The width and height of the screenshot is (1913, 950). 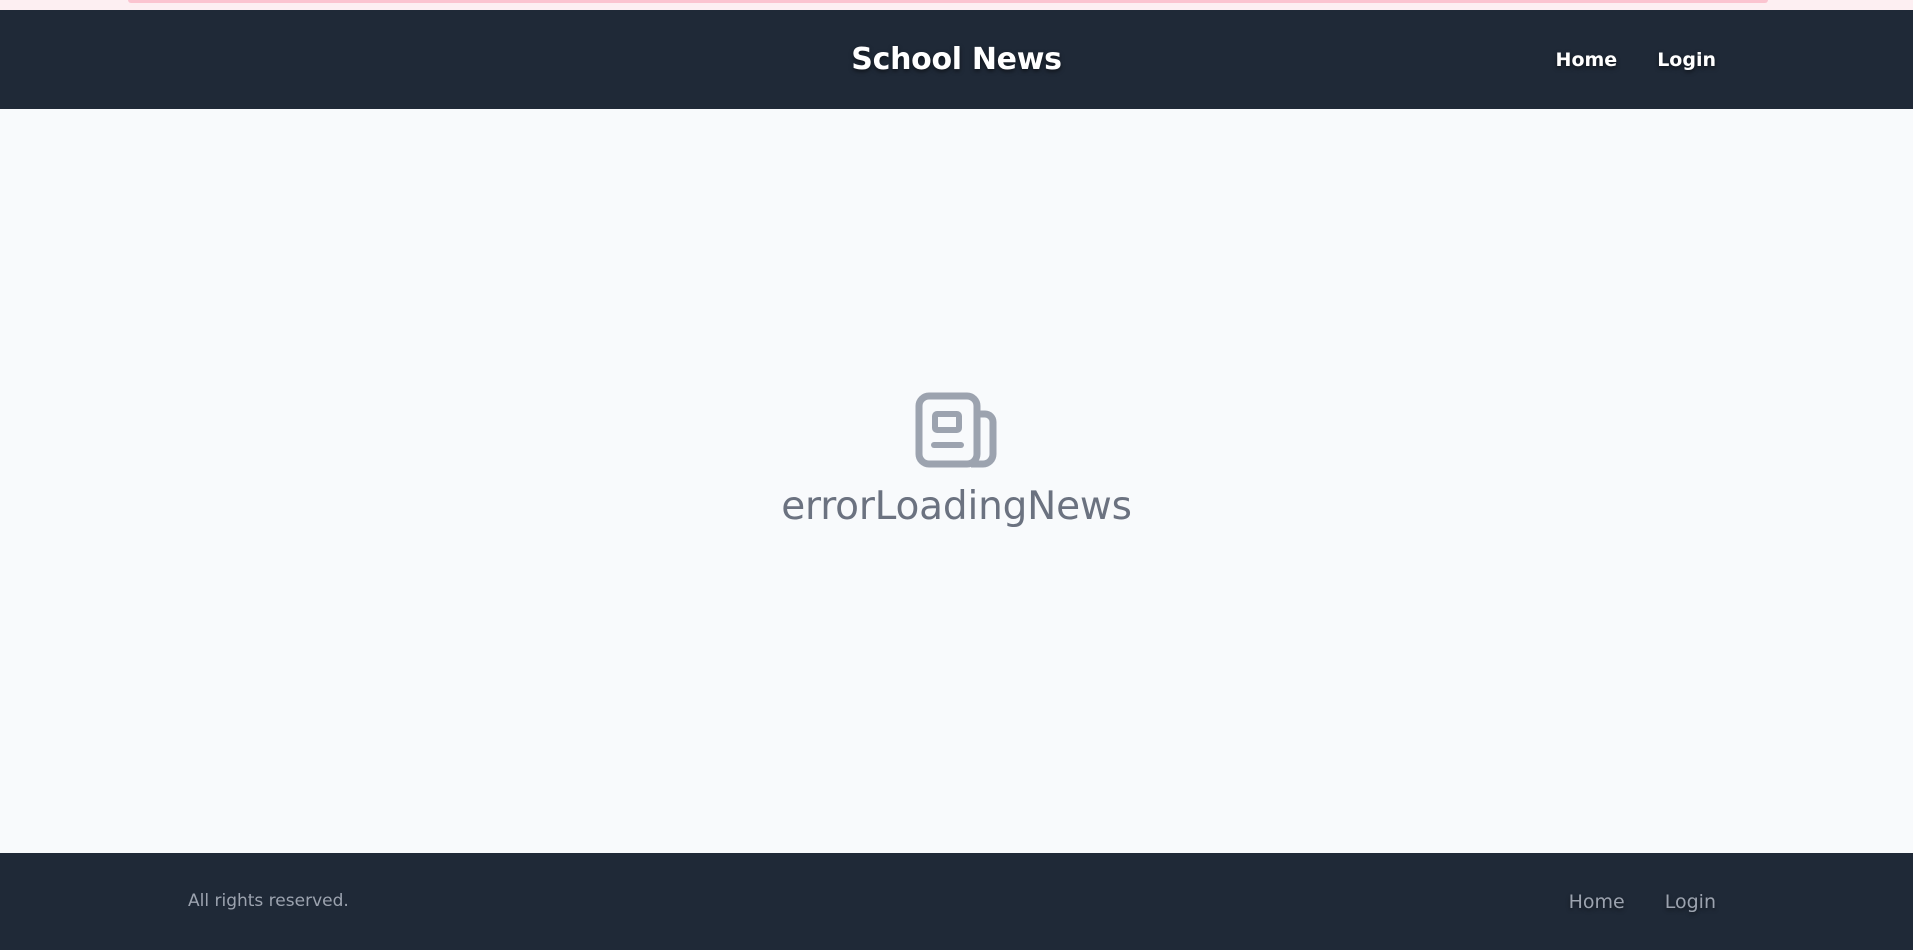 What do you see at coordinates (1636, 59) in the screenshot?
I see `header-nav: Home Login` at bounding box center [1636, 59].